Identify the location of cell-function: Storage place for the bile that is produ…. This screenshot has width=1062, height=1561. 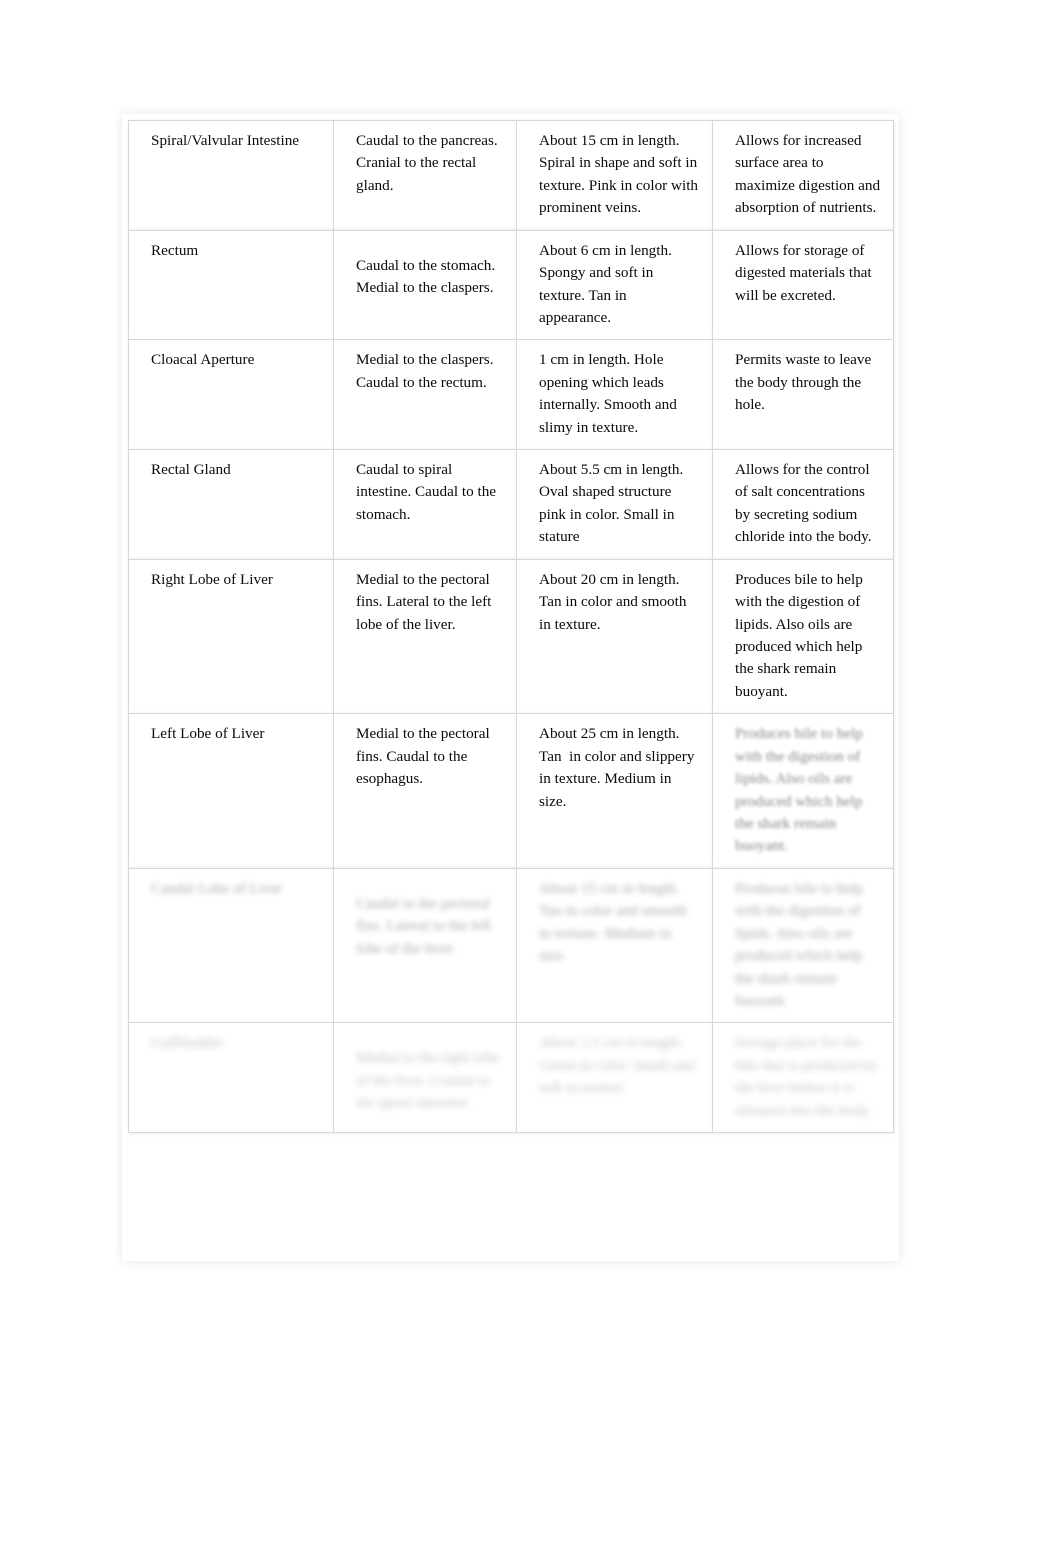
(803, 1078).